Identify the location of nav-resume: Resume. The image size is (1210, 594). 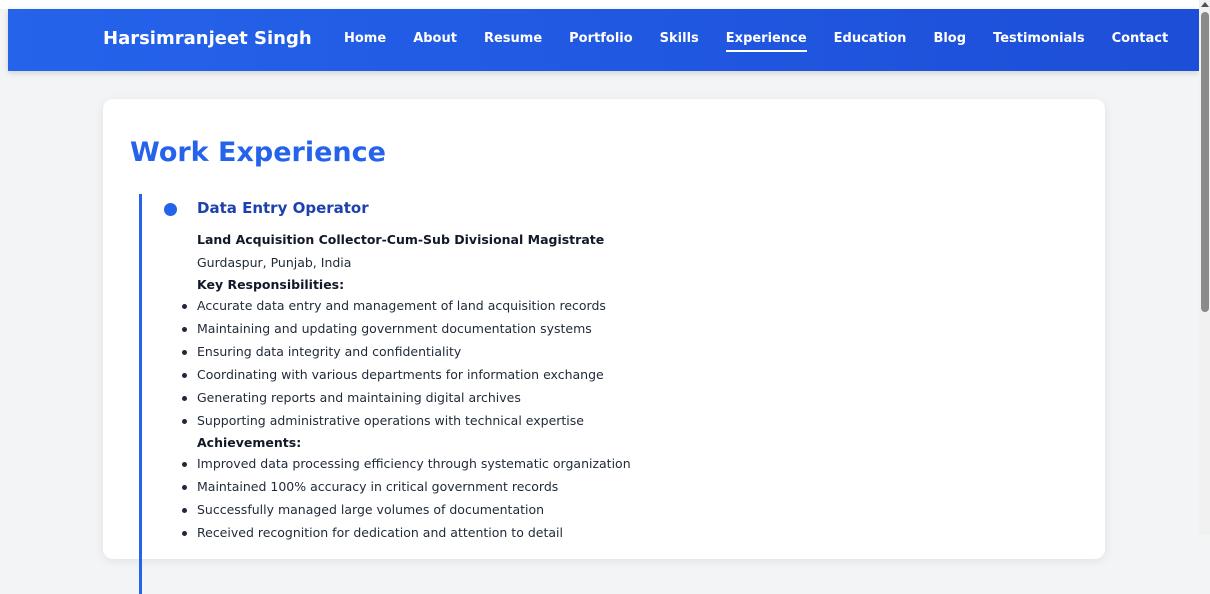
(513, 41).